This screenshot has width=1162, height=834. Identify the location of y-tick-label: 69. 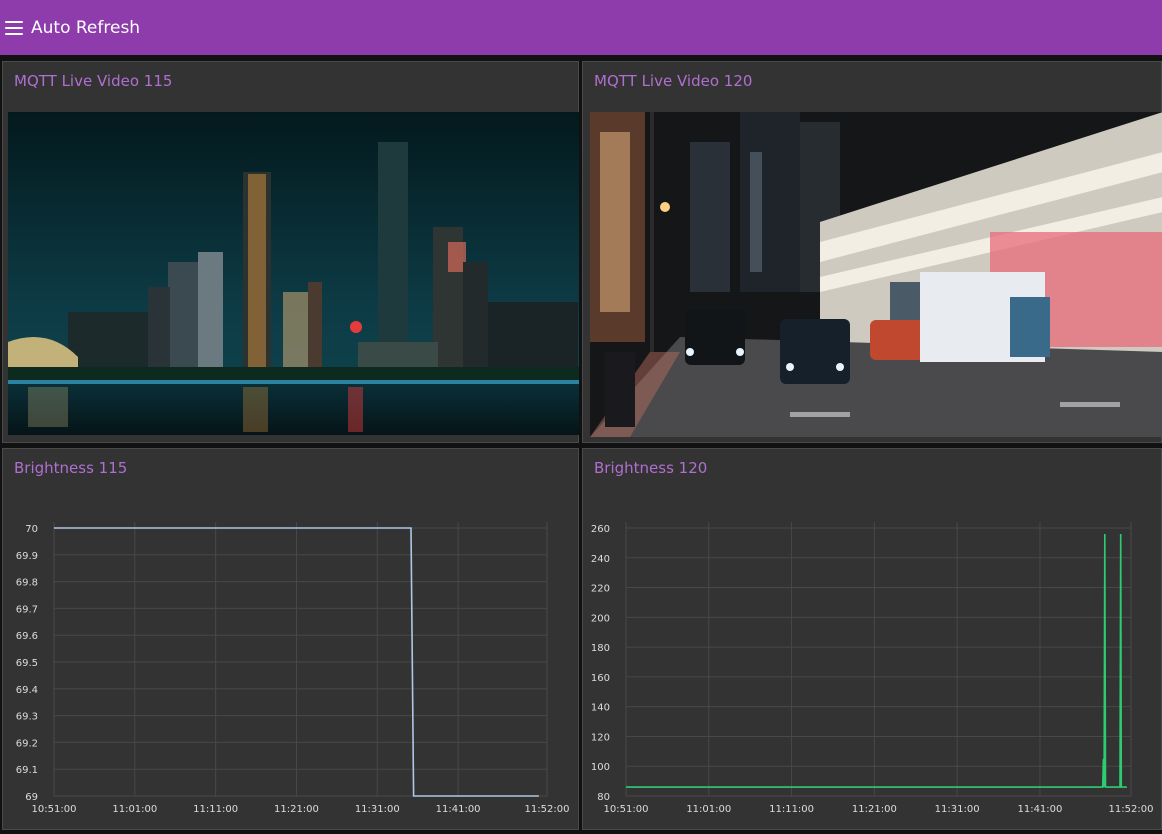
(31, 797).